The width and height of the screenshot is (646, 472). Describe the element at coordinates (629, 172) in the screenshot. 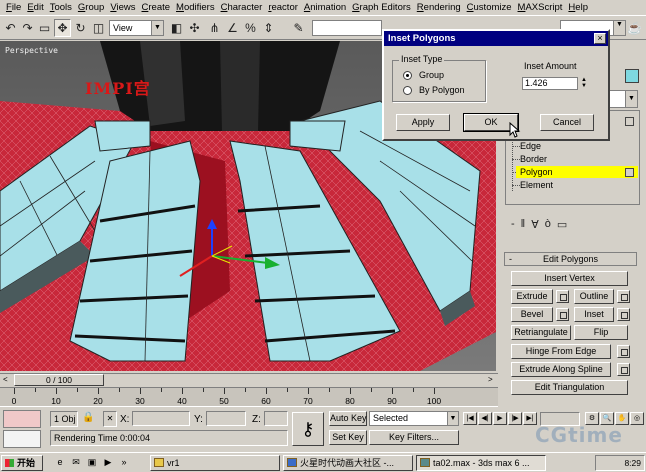

I see `polygon-toggle-icon` at that location.